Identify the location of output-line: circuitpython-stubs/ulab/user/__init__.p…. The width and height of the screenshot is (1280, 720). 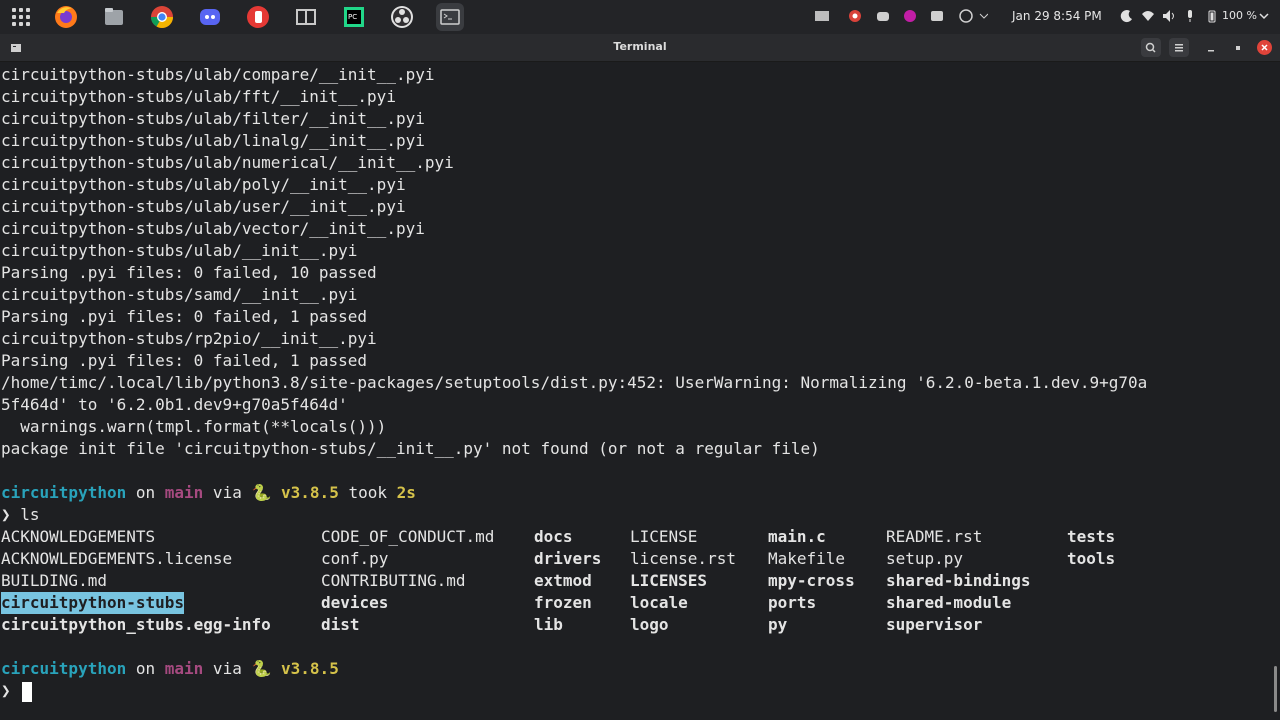
(203, 206).